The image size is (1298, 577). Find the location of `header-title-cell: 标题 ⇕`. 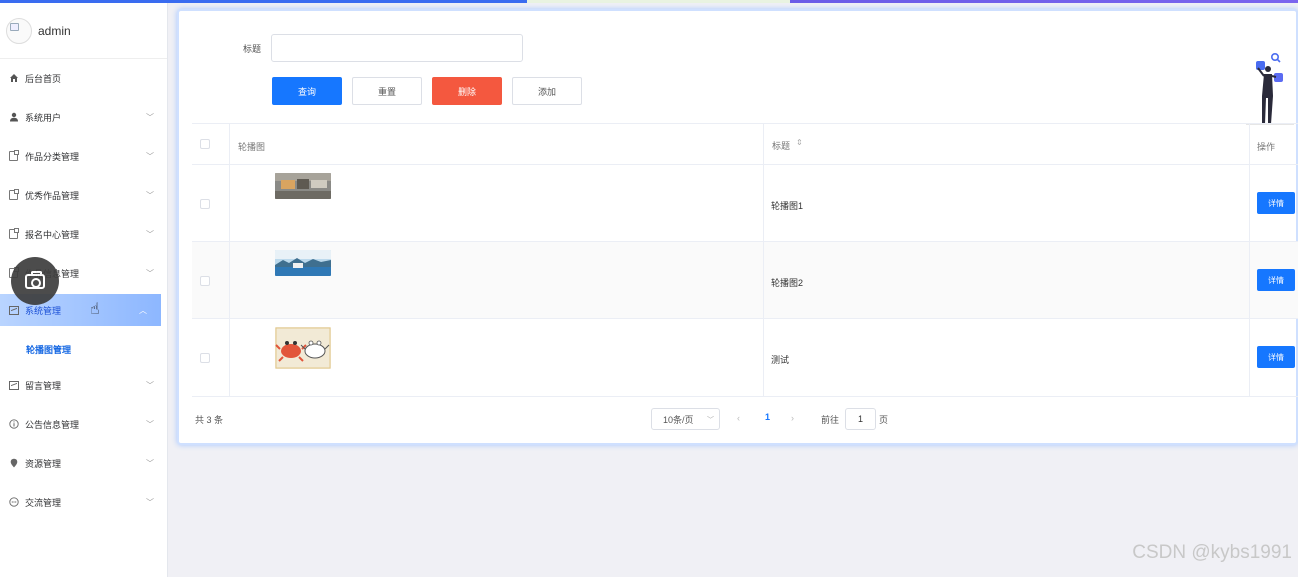

header-title-cell: 标题 ⇕ is located at coordinates (1007, 144).